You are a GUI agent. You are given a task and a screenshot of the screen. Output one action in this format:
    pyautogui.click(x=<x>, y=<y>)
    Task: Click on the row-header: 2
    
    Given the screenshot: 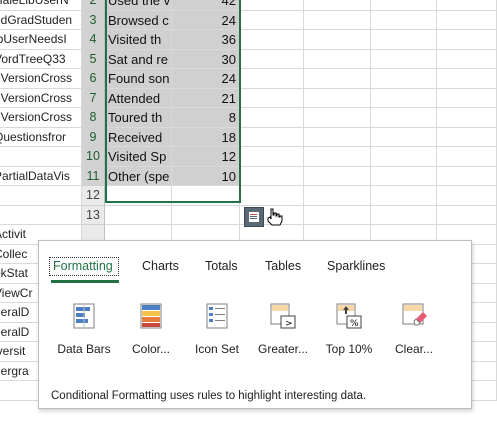 What is the action you would take?
    pyautogui.click(x=93, y=5)
    